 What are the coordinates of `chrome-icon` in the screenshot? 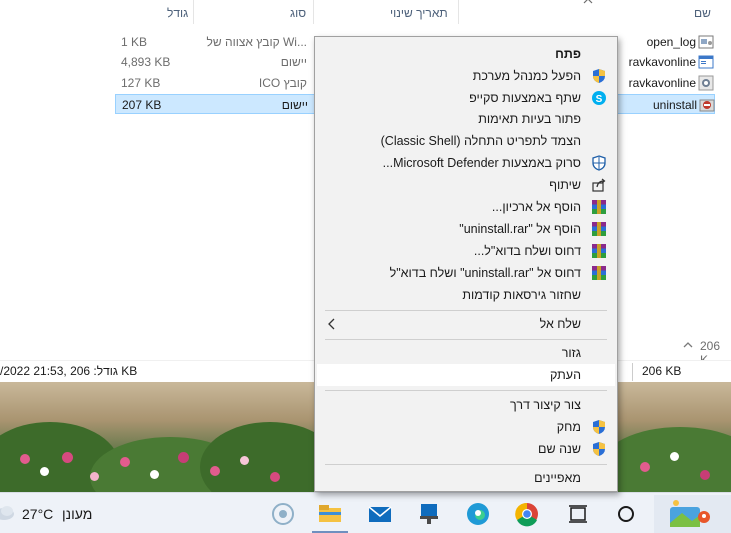 It's located at (527, 514).